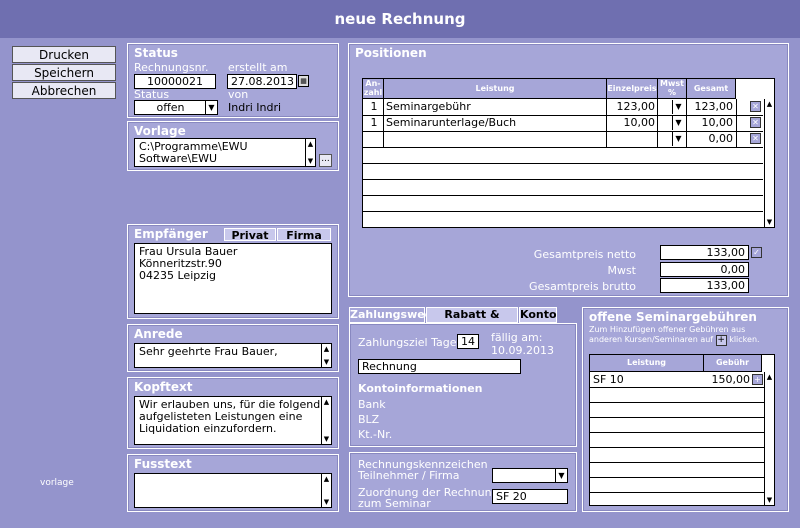 This screenshot has height=528, width=800. What do you see at coordinates (391, 53) in the screenshot?
I see `positions-title: Positionen` at bounding box center [391, 53].